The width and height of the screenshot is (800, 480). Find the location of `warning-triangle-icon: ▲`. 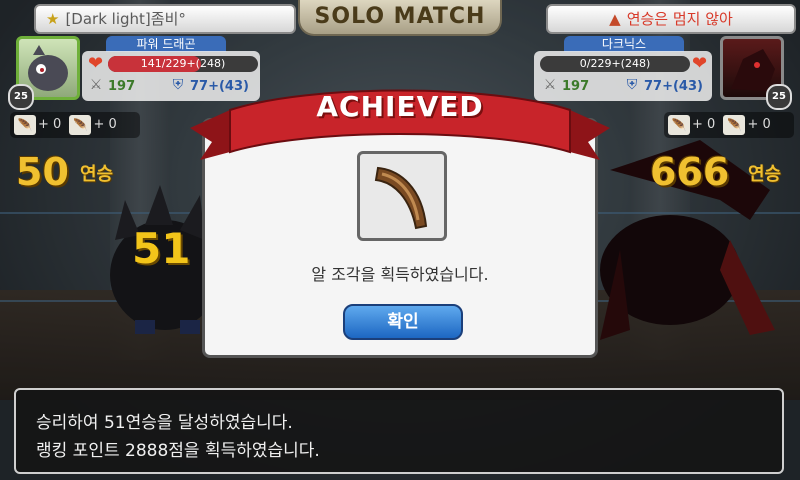

warning-triangle-icon: ▲ is located at coordinates (615, 19).